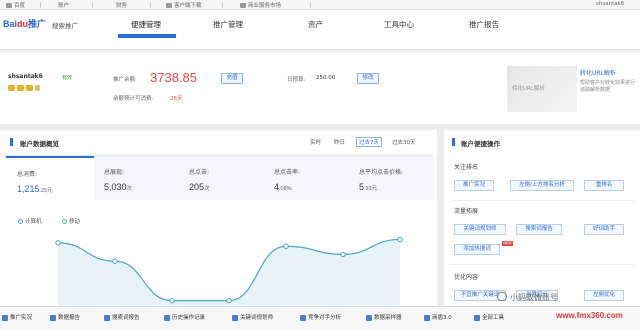 This screenshot has width=640, height=330. I want to click on nav-tab-convenient: 便捷管理, so click(146, 24).